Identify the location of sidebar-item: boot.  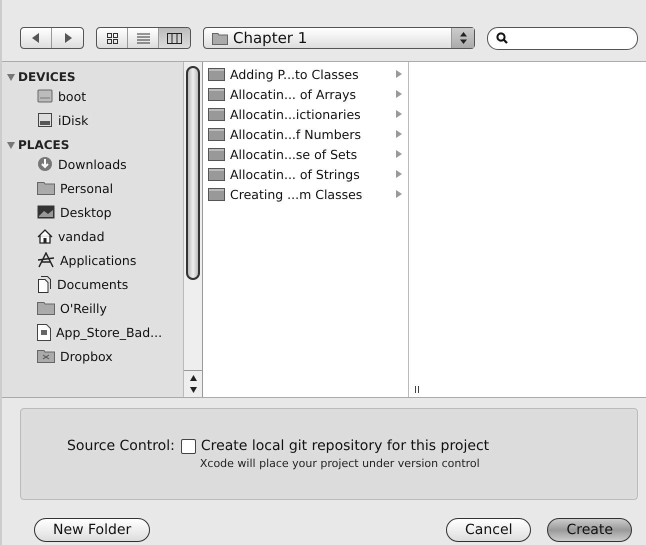
(92, 96).